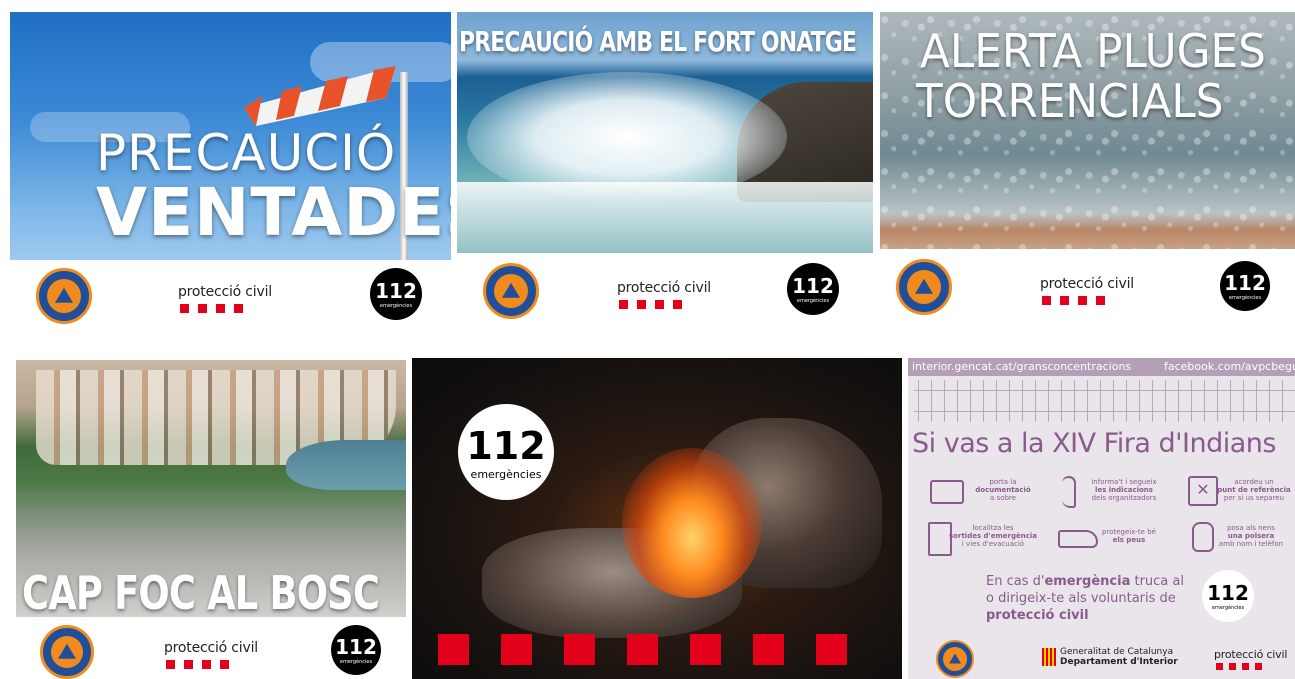 This screenshot has width=1295, height=679. Describe the element at coordinates (692, 523) in the screenshot. I see `flame-glow` at that location.